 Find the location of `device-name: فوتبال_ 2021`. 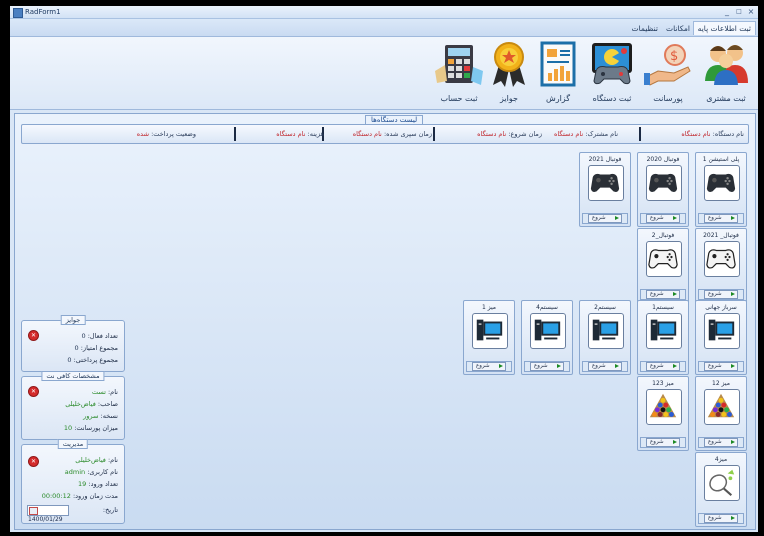

device-name: فوتبال_ 2021 is located at coordinates (721, 235).